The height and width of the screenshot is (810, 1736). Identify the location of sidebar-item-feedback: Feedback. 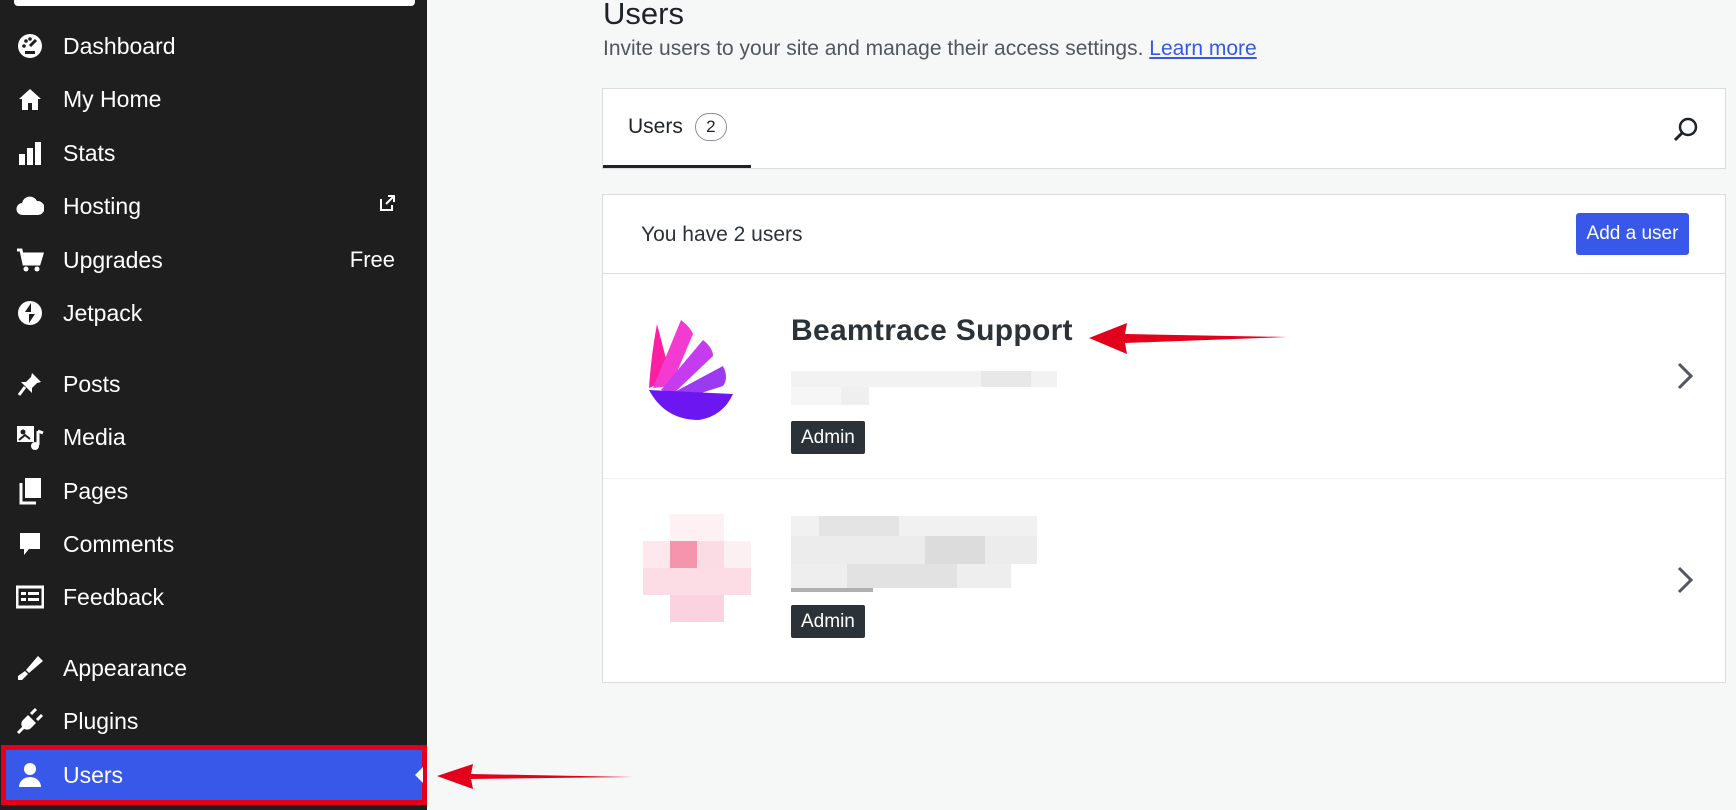
(213, 597).